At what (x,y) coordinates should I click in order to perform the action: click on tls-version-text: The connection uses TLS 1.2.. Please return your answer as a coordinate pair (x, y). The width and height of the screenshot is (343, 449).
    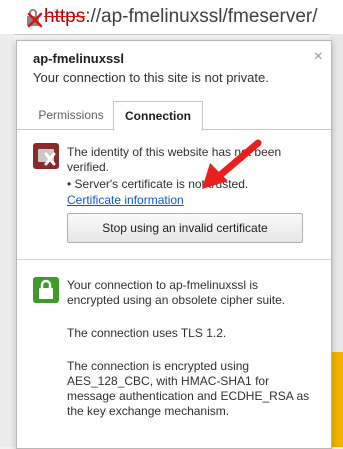
    Looking at the image, I should click on (147, 333).